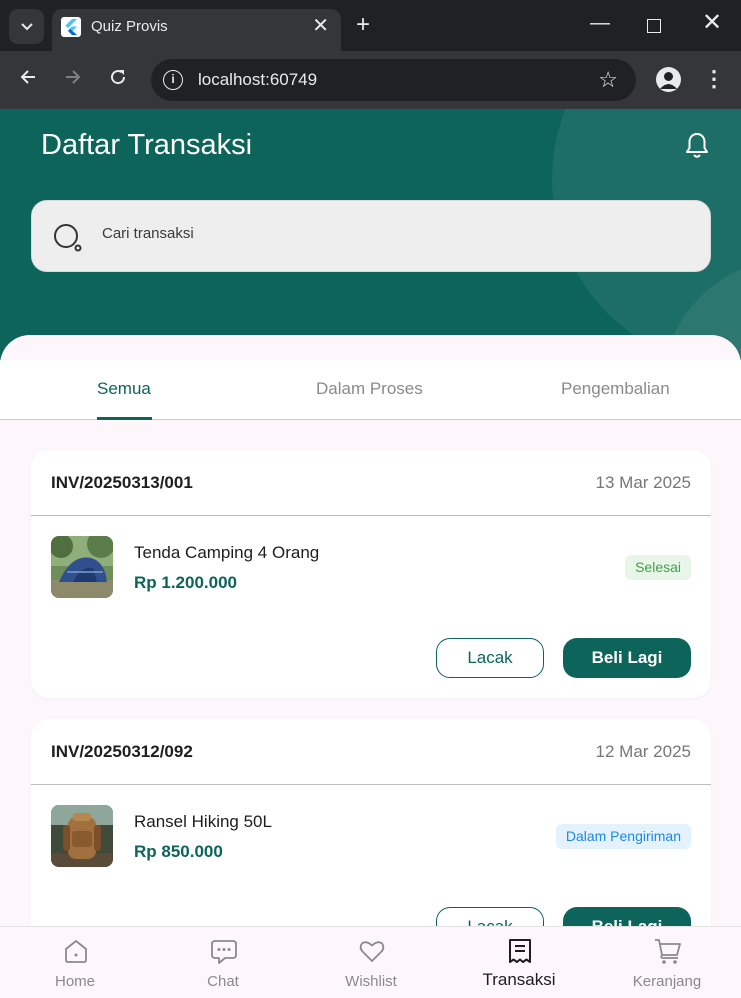  Describe the element at coordinates (627, 658) in the screenshot. I see `buy-again-button: Beli Lagi` at that location.